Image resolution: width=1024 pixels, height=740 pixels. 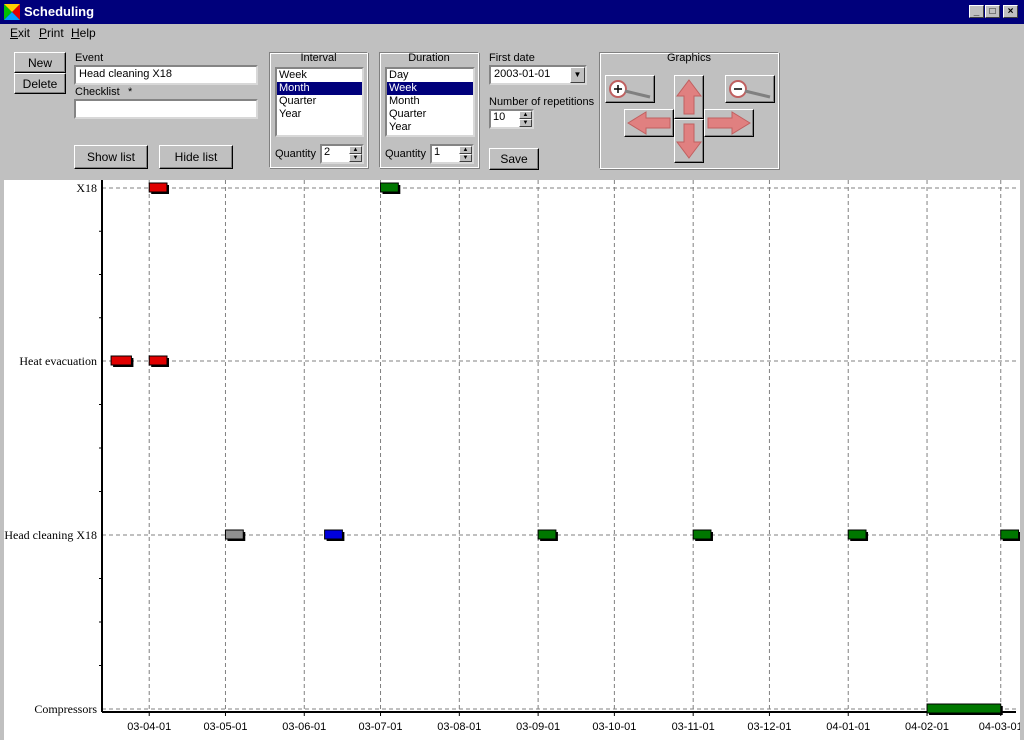 I want to click on x-tick-label: 03-07-01, so click(x=381, y=727).